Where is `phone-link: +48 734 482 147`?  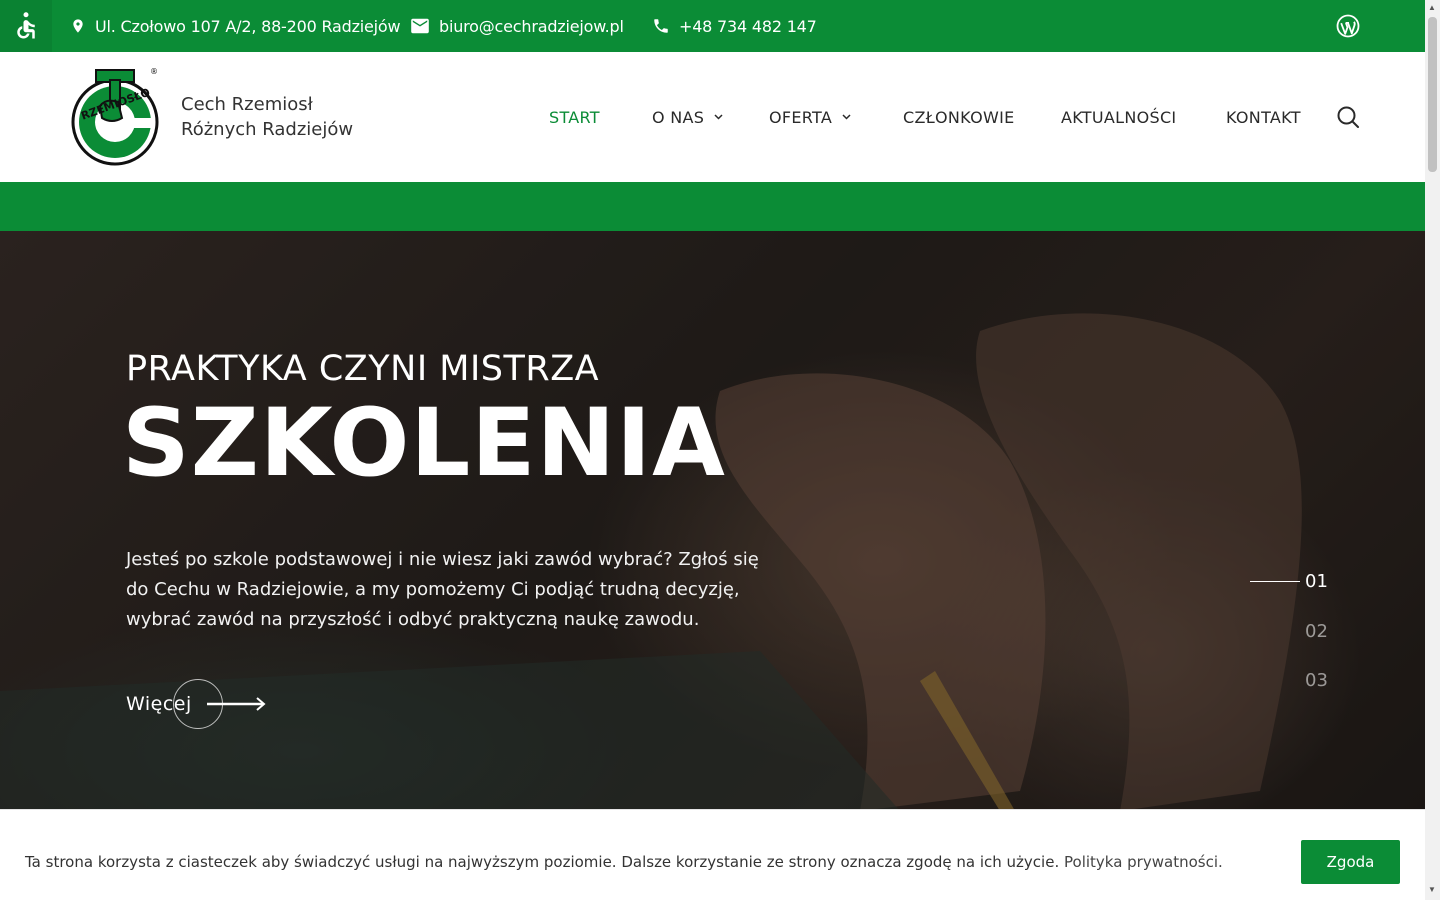 phone-link: +48 734 482 147 is located at coordinates (734, 26).